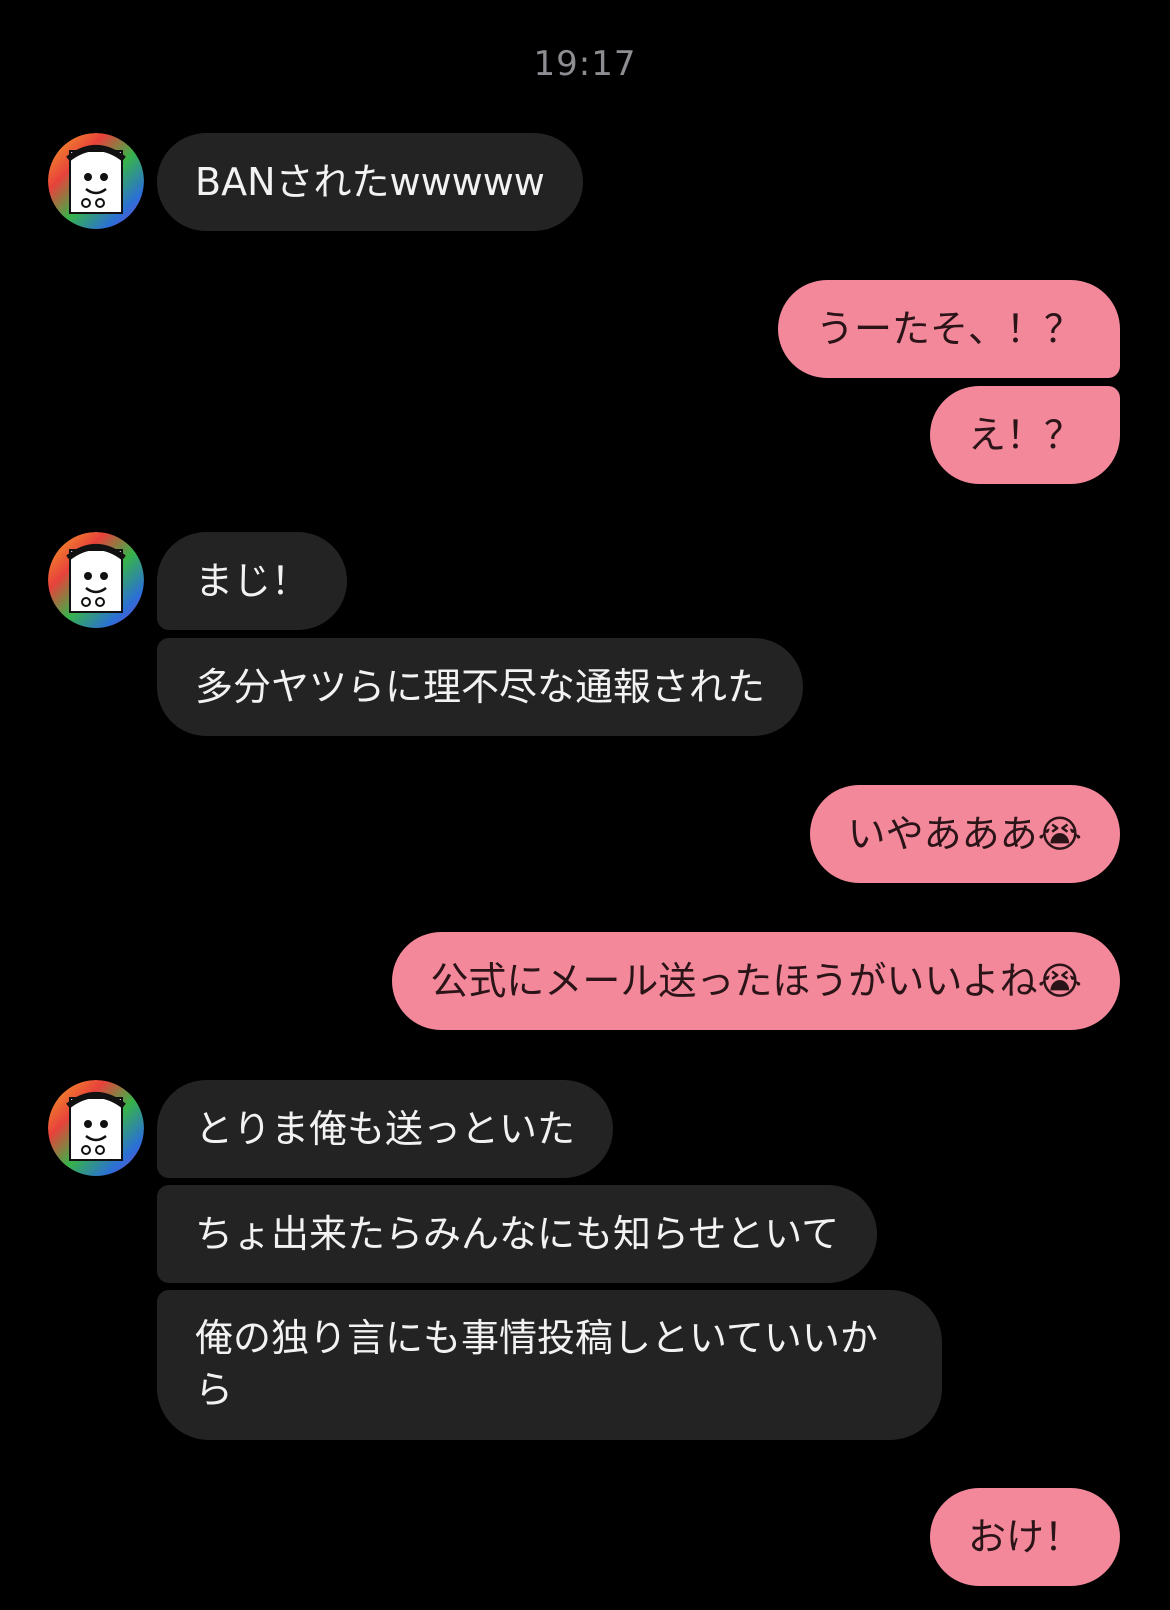  Describe the element at coordinates (964, 834) in the screenshot. I see `message-bubble-outgoing: いやあああ😭` at that location.